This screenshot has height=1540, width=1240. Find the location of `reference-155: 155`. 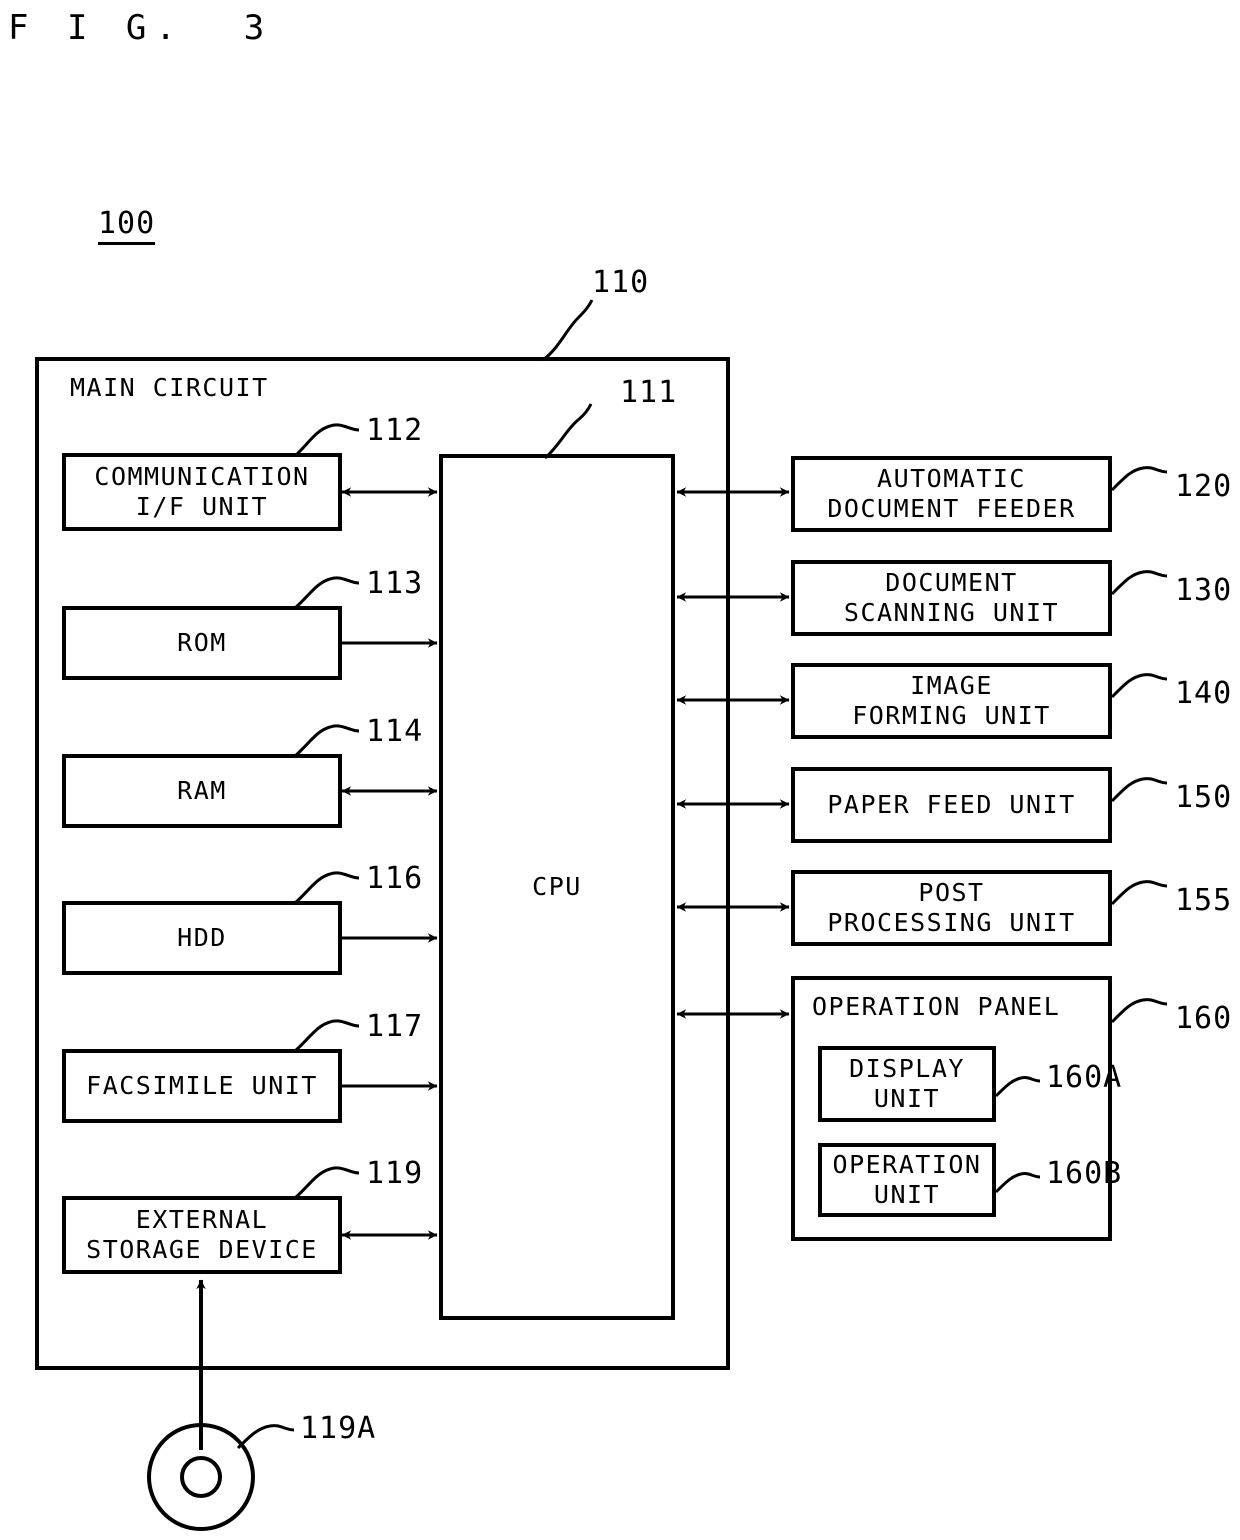

reference-155: 155 is located at coordinates (1204, 900).